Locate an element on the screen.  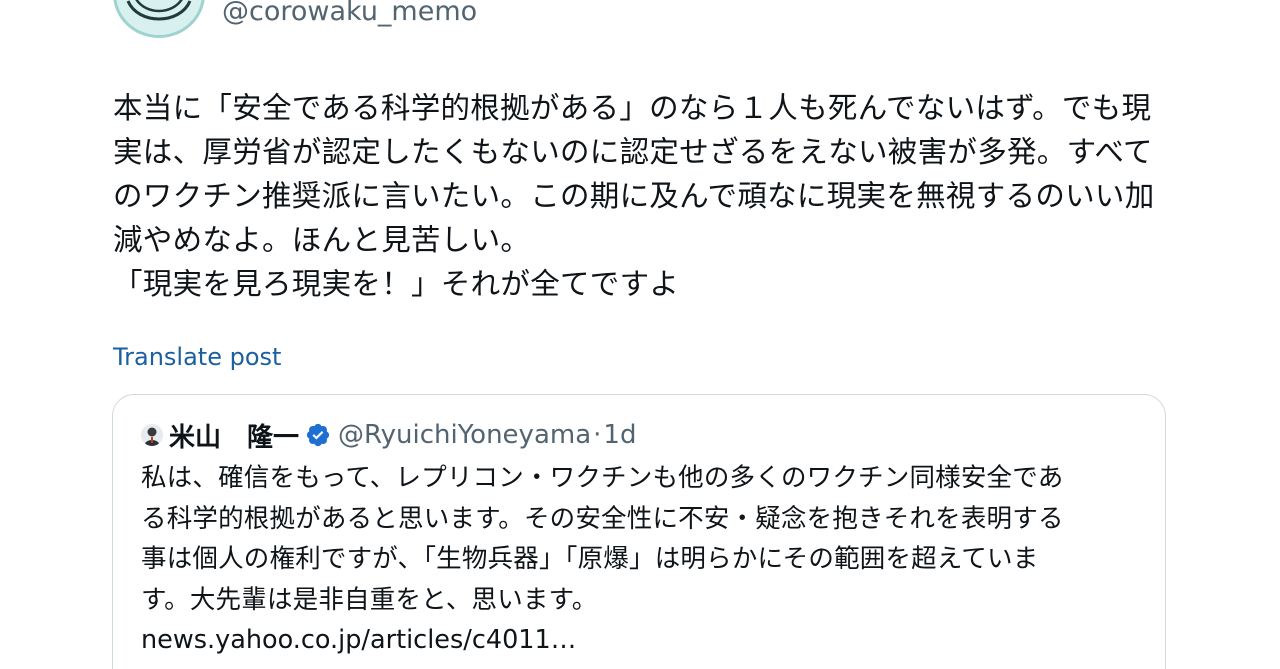
quoted-text-line: す。大先輩は是非自重をと、思います。 is located at coordinates (369, 599).